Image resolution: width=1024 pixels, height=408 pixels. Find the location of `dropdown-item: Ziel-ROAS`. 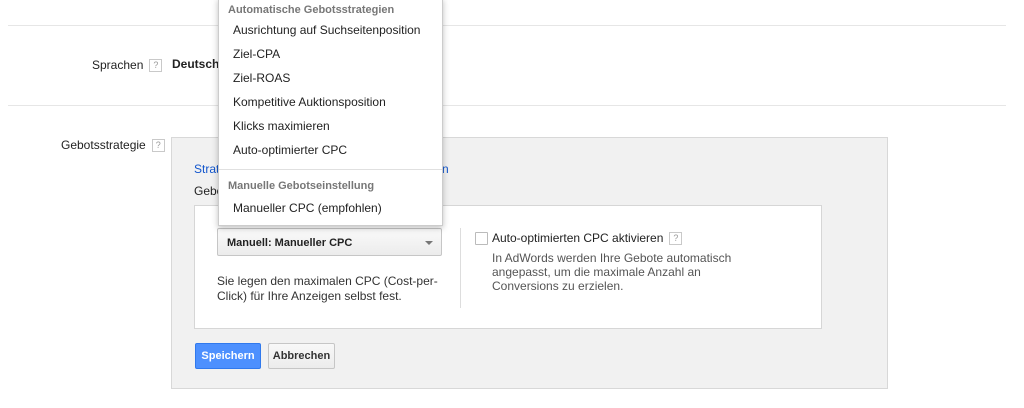

dropdown-item: Ziel-ROAS is located at coordinates (330, 78).